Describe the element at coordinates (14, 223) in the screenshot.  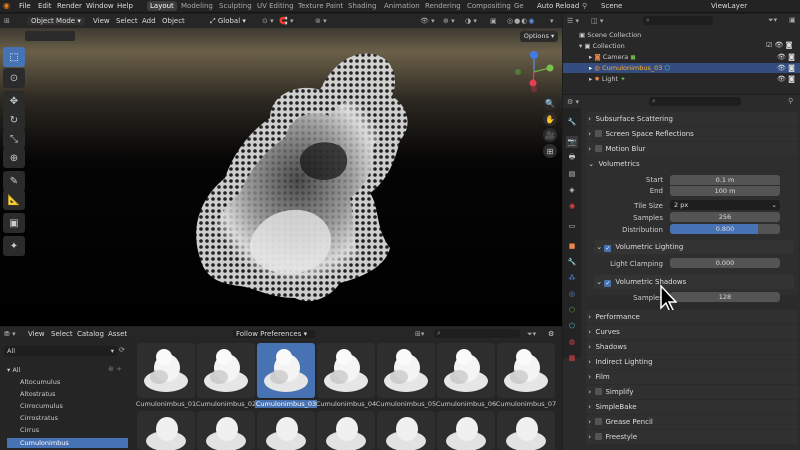
I see `add-cube-tool-icon: ▣` at that location.